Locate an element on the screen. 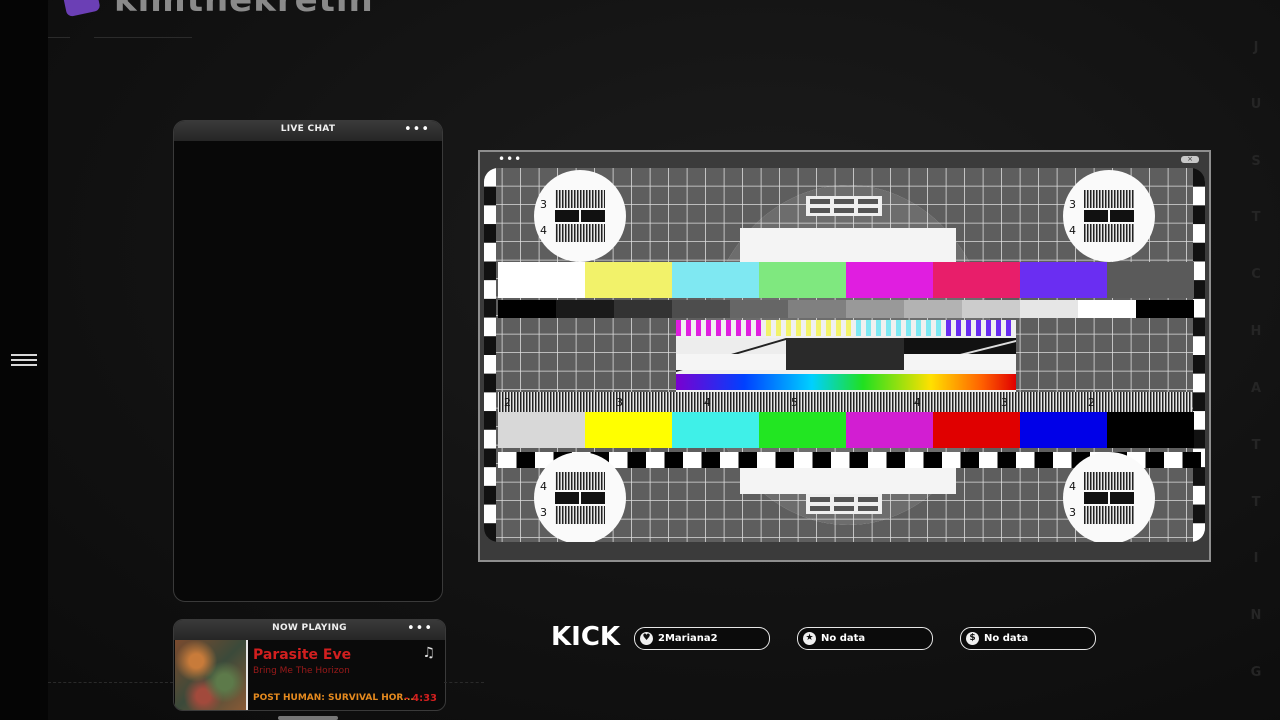  side-letter-column: J U S T C H A T T I N G is located at coordinates (1256, 360).